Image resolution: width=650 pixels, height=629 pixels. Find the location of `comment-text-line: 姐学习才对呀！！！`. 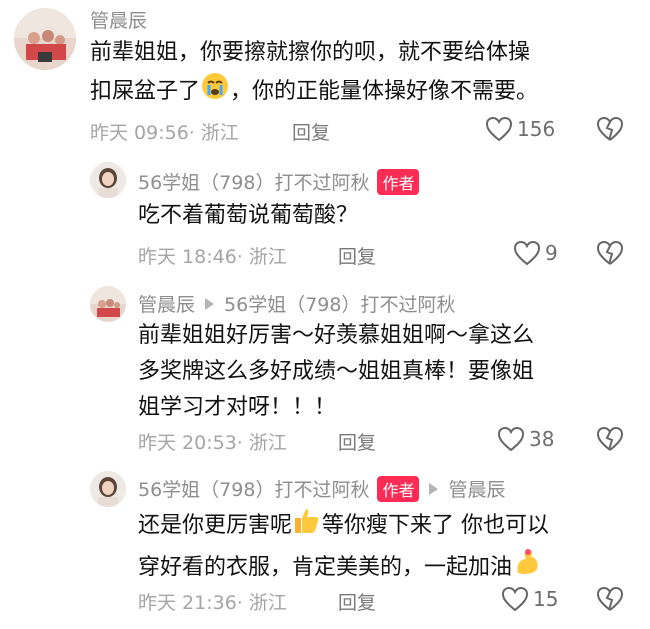

comment-text-line: 姐学习才对呀！！！ is located at coordinates (237, 407).